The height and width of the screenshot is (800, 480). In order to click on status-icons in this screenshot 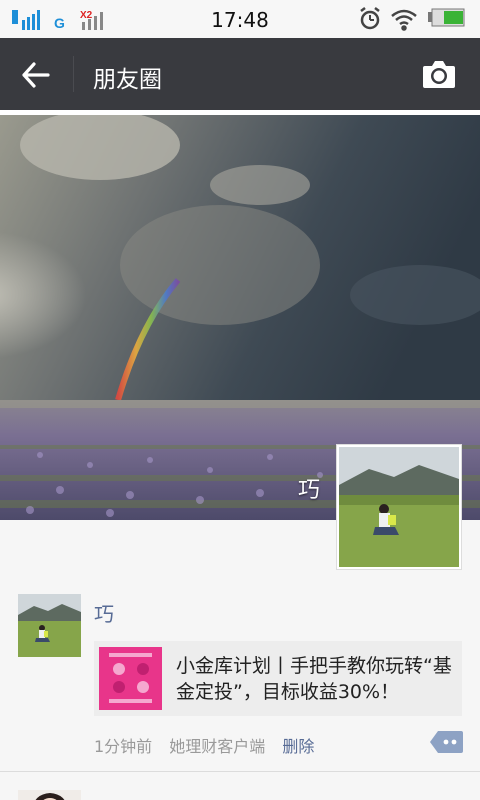, I will do `click(412, 19)`.